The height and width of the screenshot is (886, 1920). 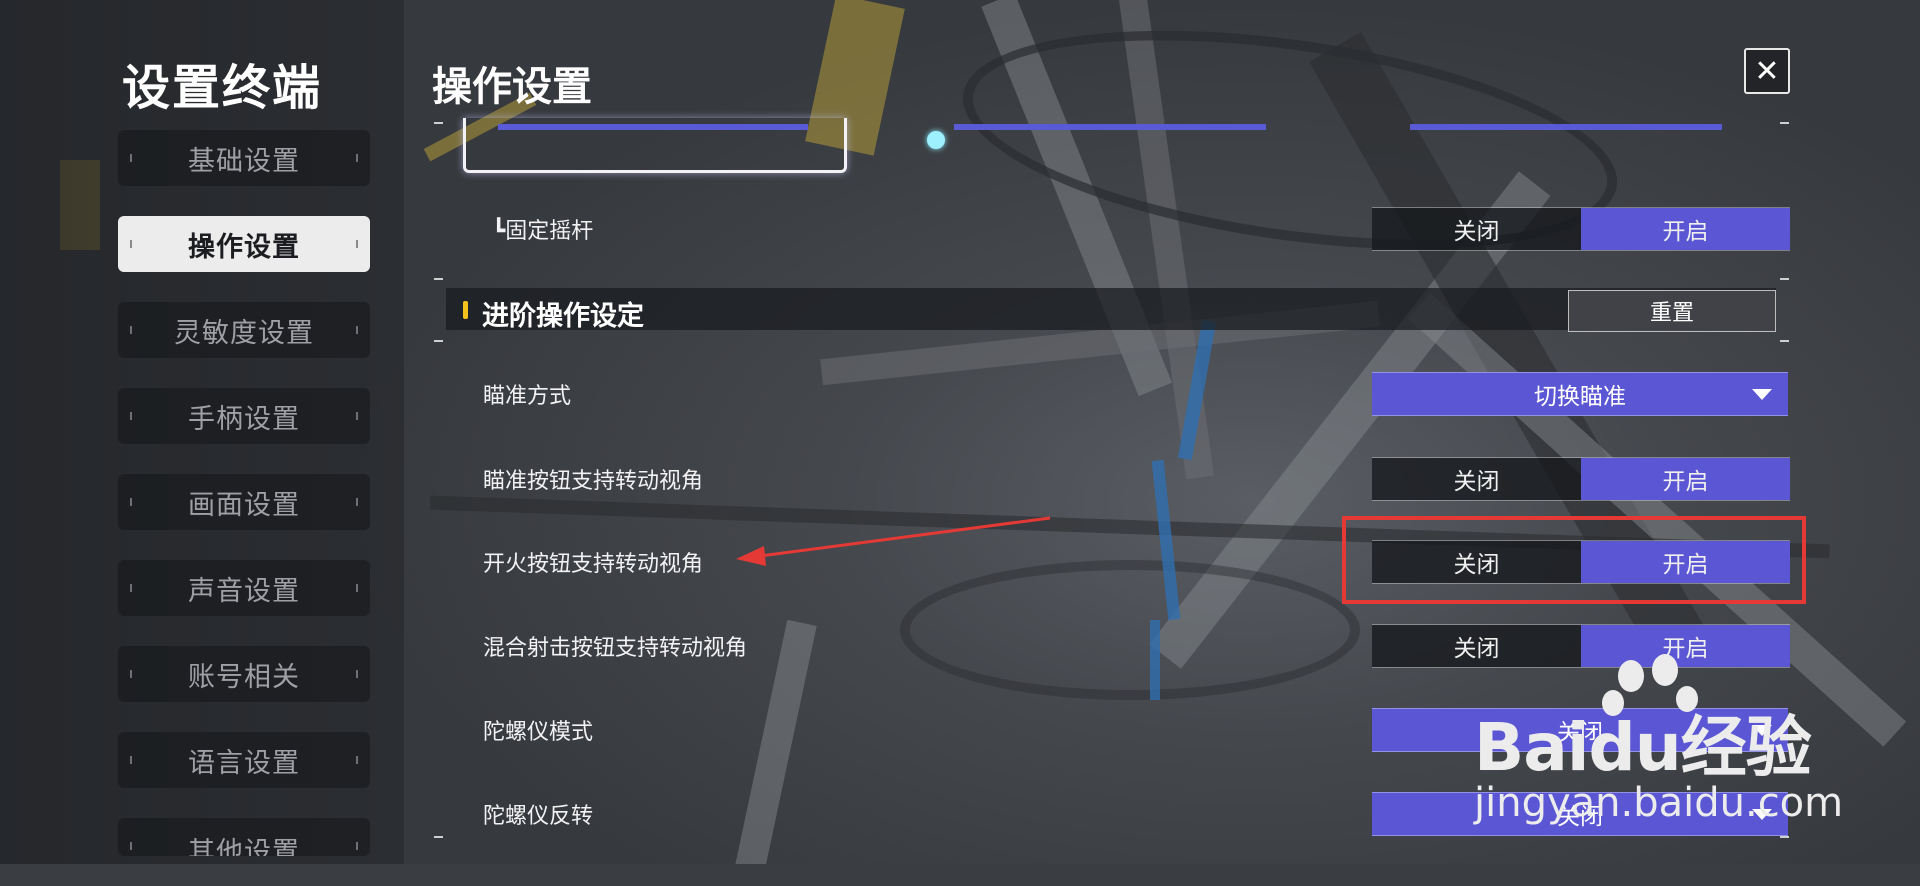 What do you see at coordinates (1659, 803) in the screenshot?
I see `watermark-url: jingyan.baidu.com` at bounding box center [1659, 803].